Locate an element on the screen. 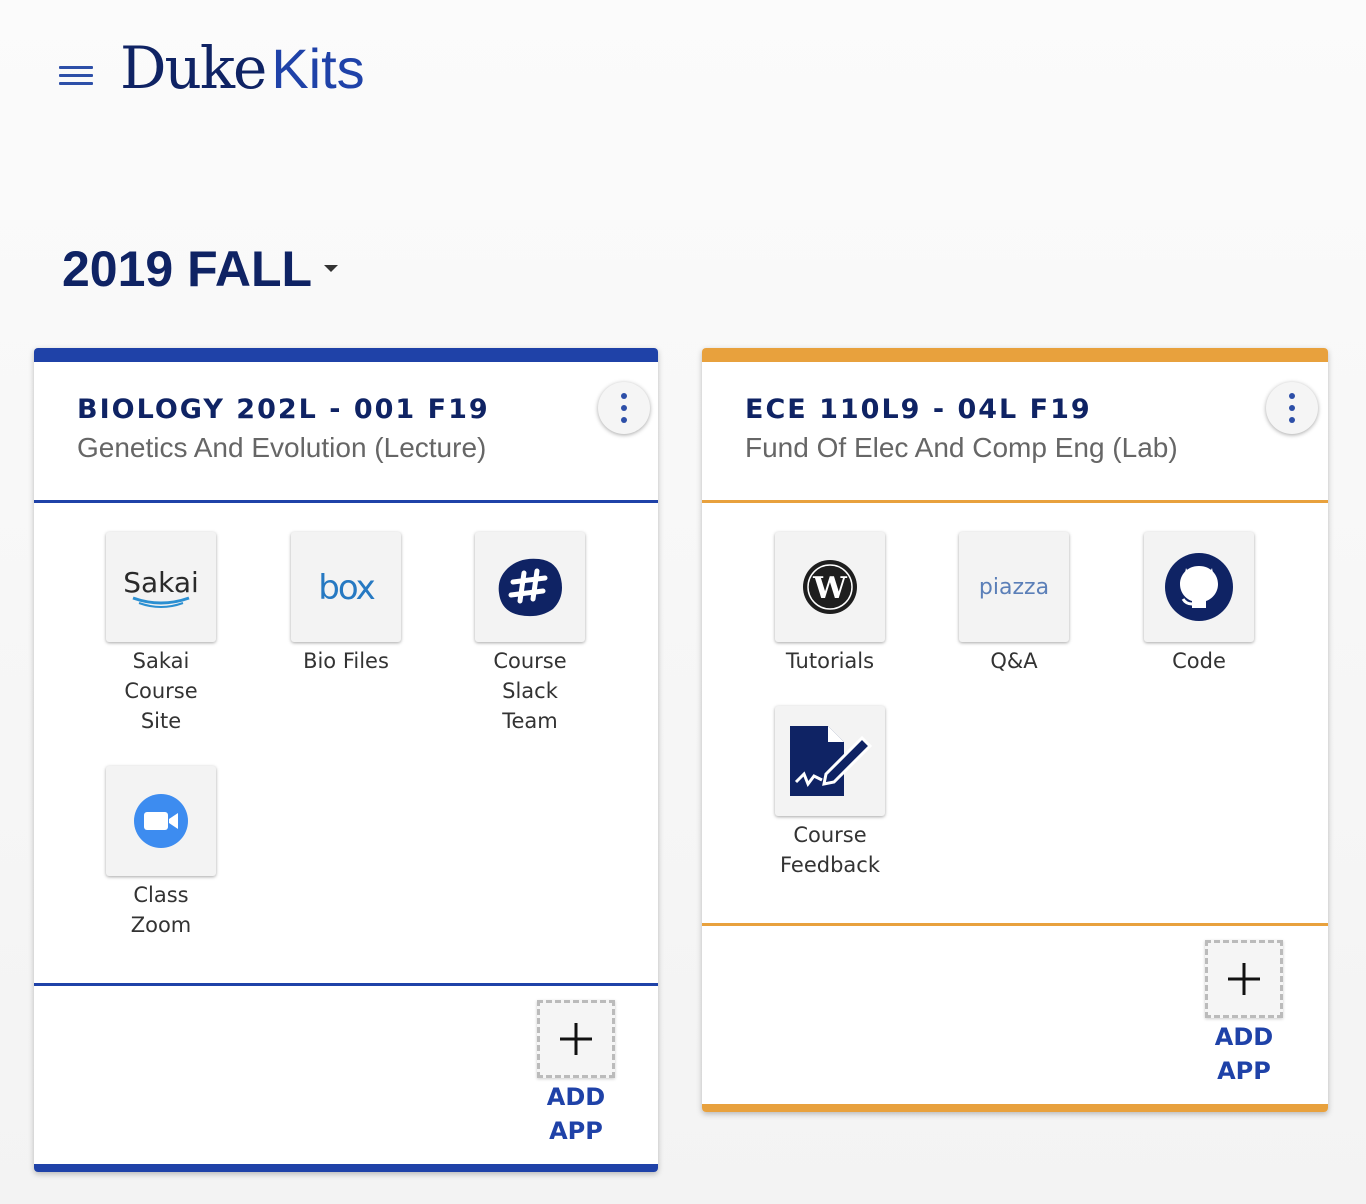  box-icon: box is located at coordinates (347, 588).